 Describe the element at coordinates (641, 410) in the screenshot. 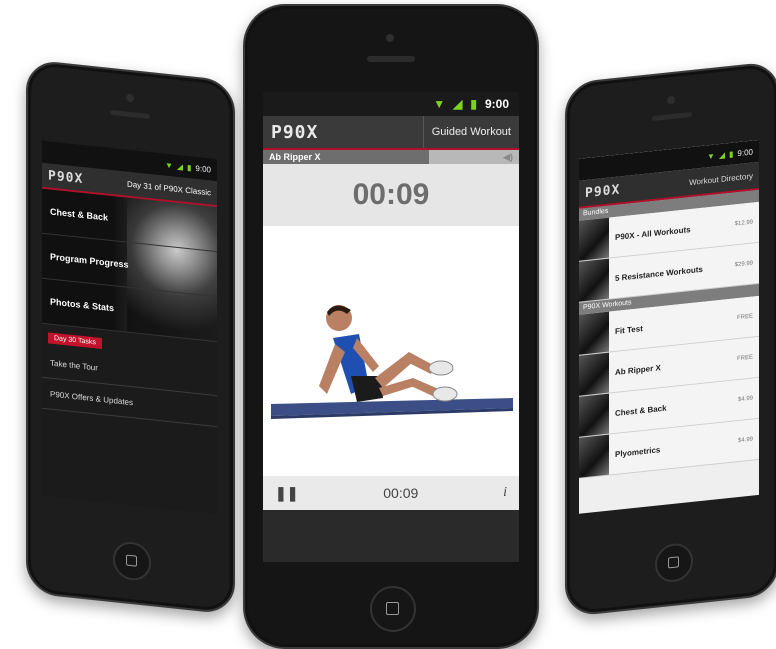

I see `item-title: Chest & Back` at that location.